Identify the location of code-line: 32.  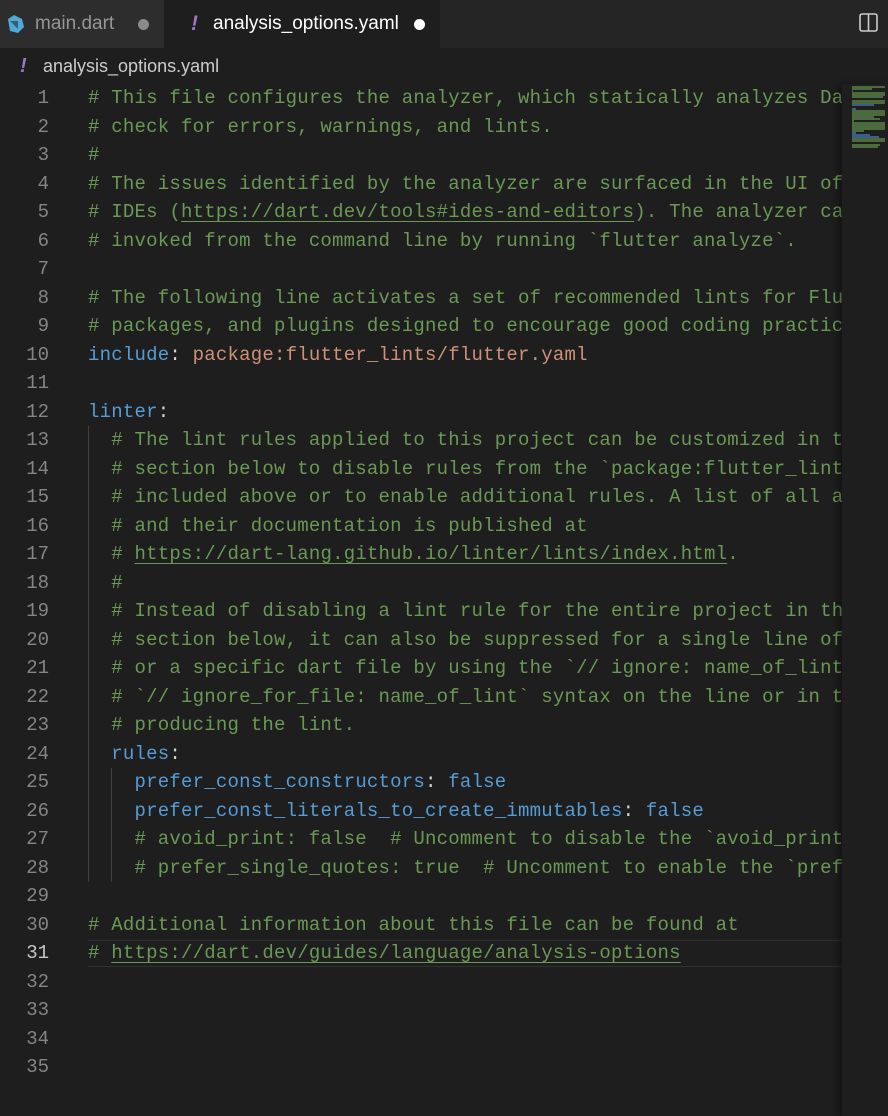
(421, 982).